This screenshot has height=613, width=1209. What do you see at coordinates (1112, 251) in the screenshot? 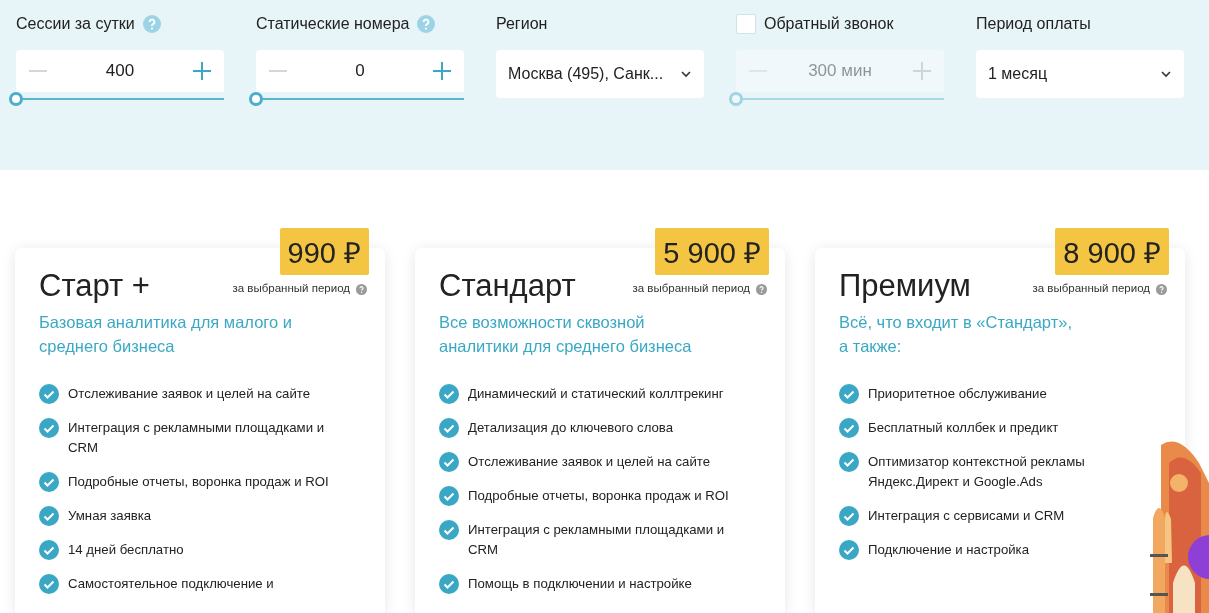
I see `price-tag: 8 900 ₽` at bounding box center [1112, 251].